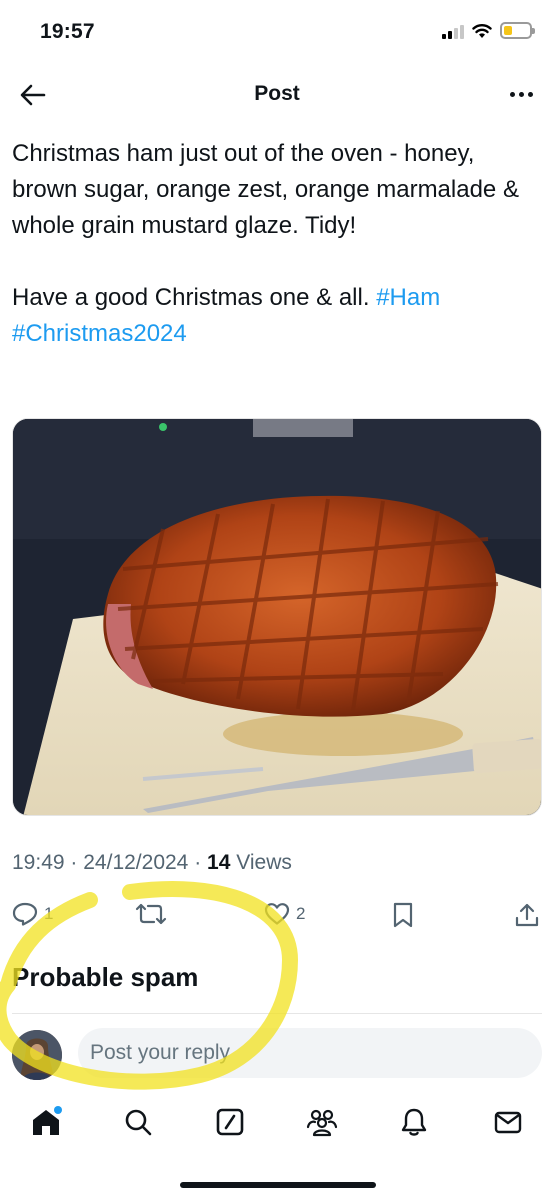 The width and height of the screenshot is (554, 1200). I want to click on tab-messages, so click(508, 1122).